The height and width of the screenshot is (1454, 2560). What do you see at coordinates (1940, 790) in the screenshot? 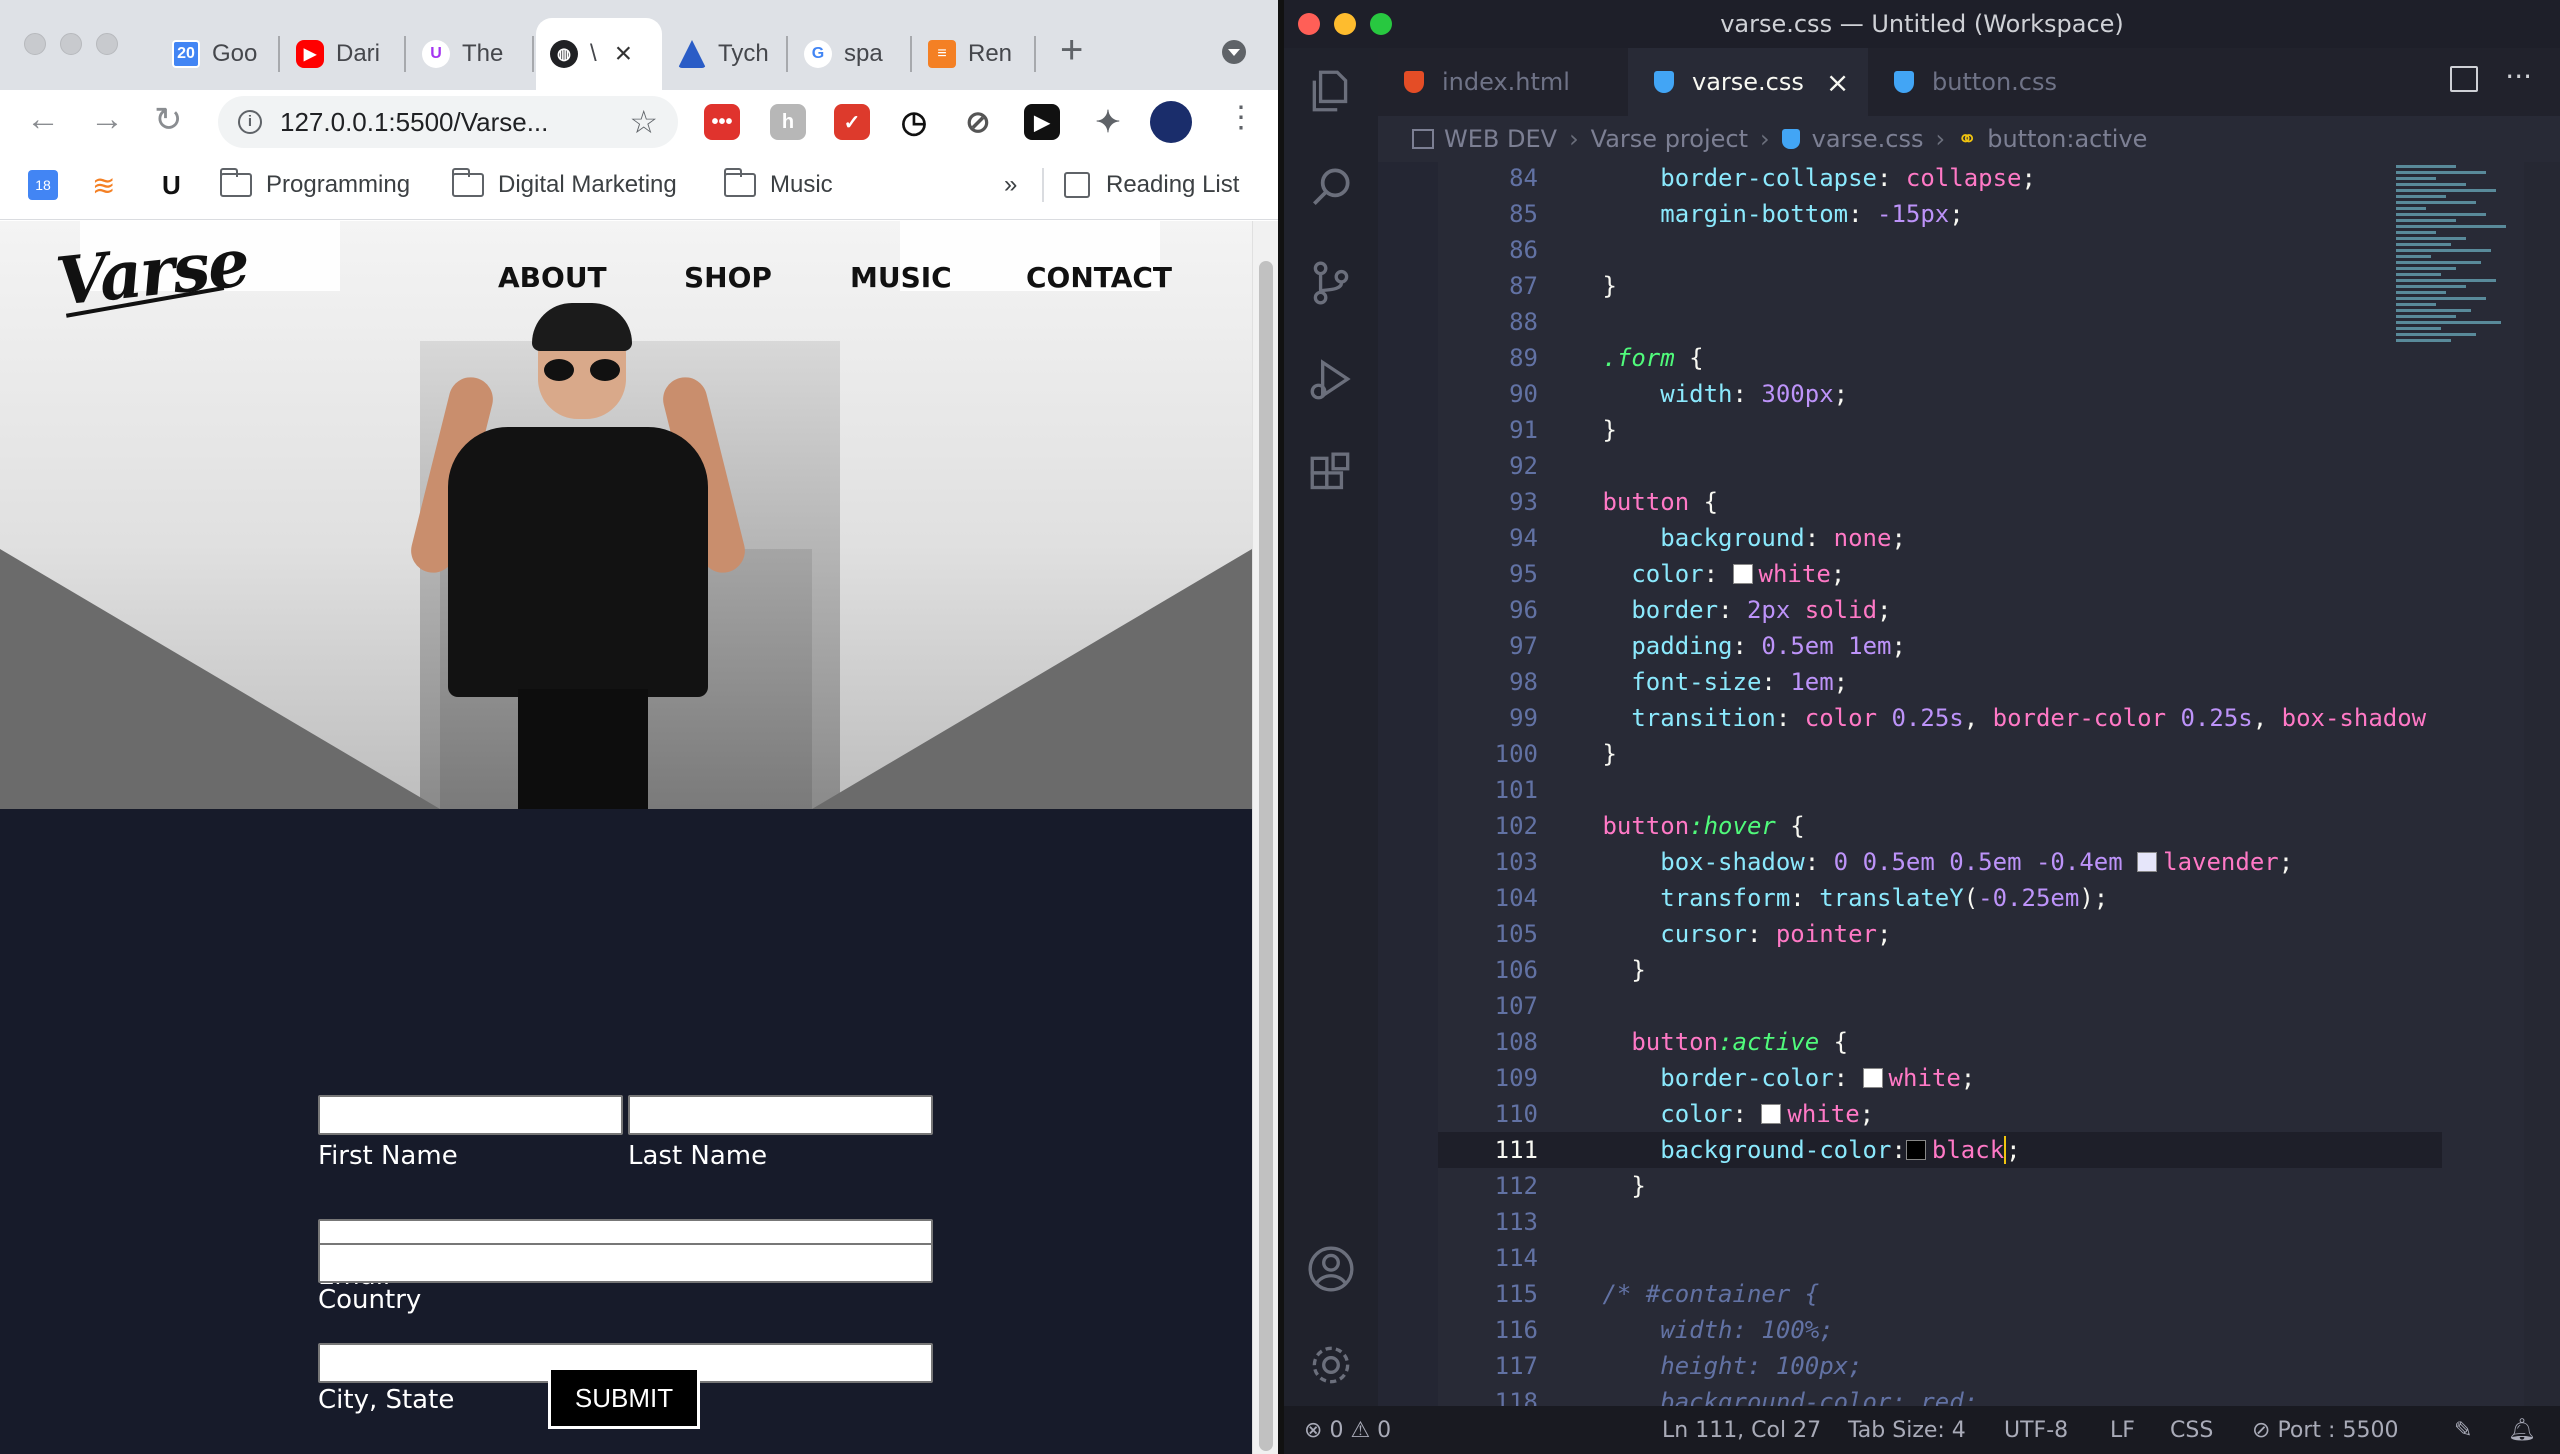
I see `code-line: 101` at bounding box center [1940, 790].